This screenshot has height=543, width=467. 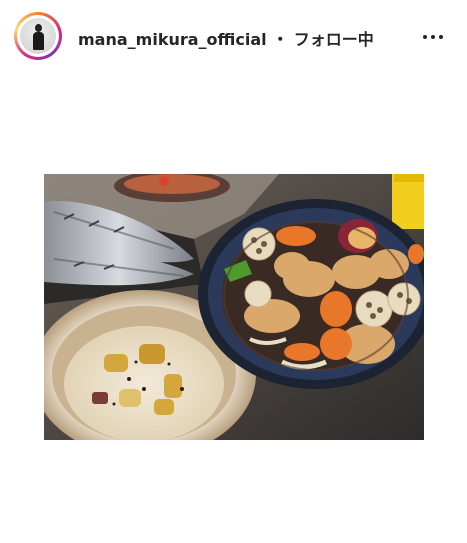 I want to click on post-header: mana_mikura_official ・ フォロー中, so click(x=233, y=36).